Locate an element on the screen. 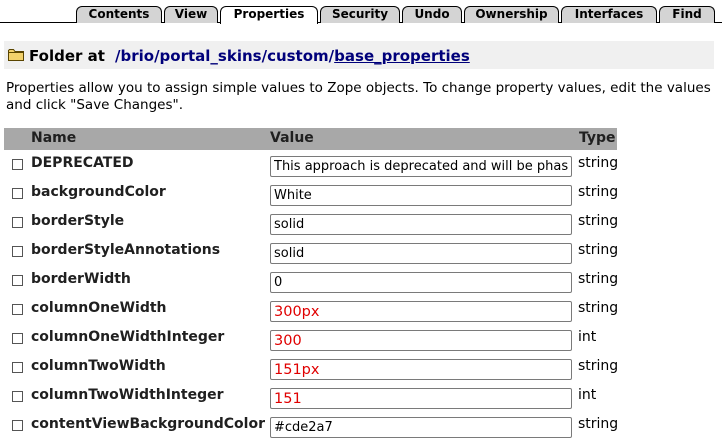 The height and width of the screenshot is (444, 722). table-row: columnTwoWidthInteger int is located at coordinates (310, 399).